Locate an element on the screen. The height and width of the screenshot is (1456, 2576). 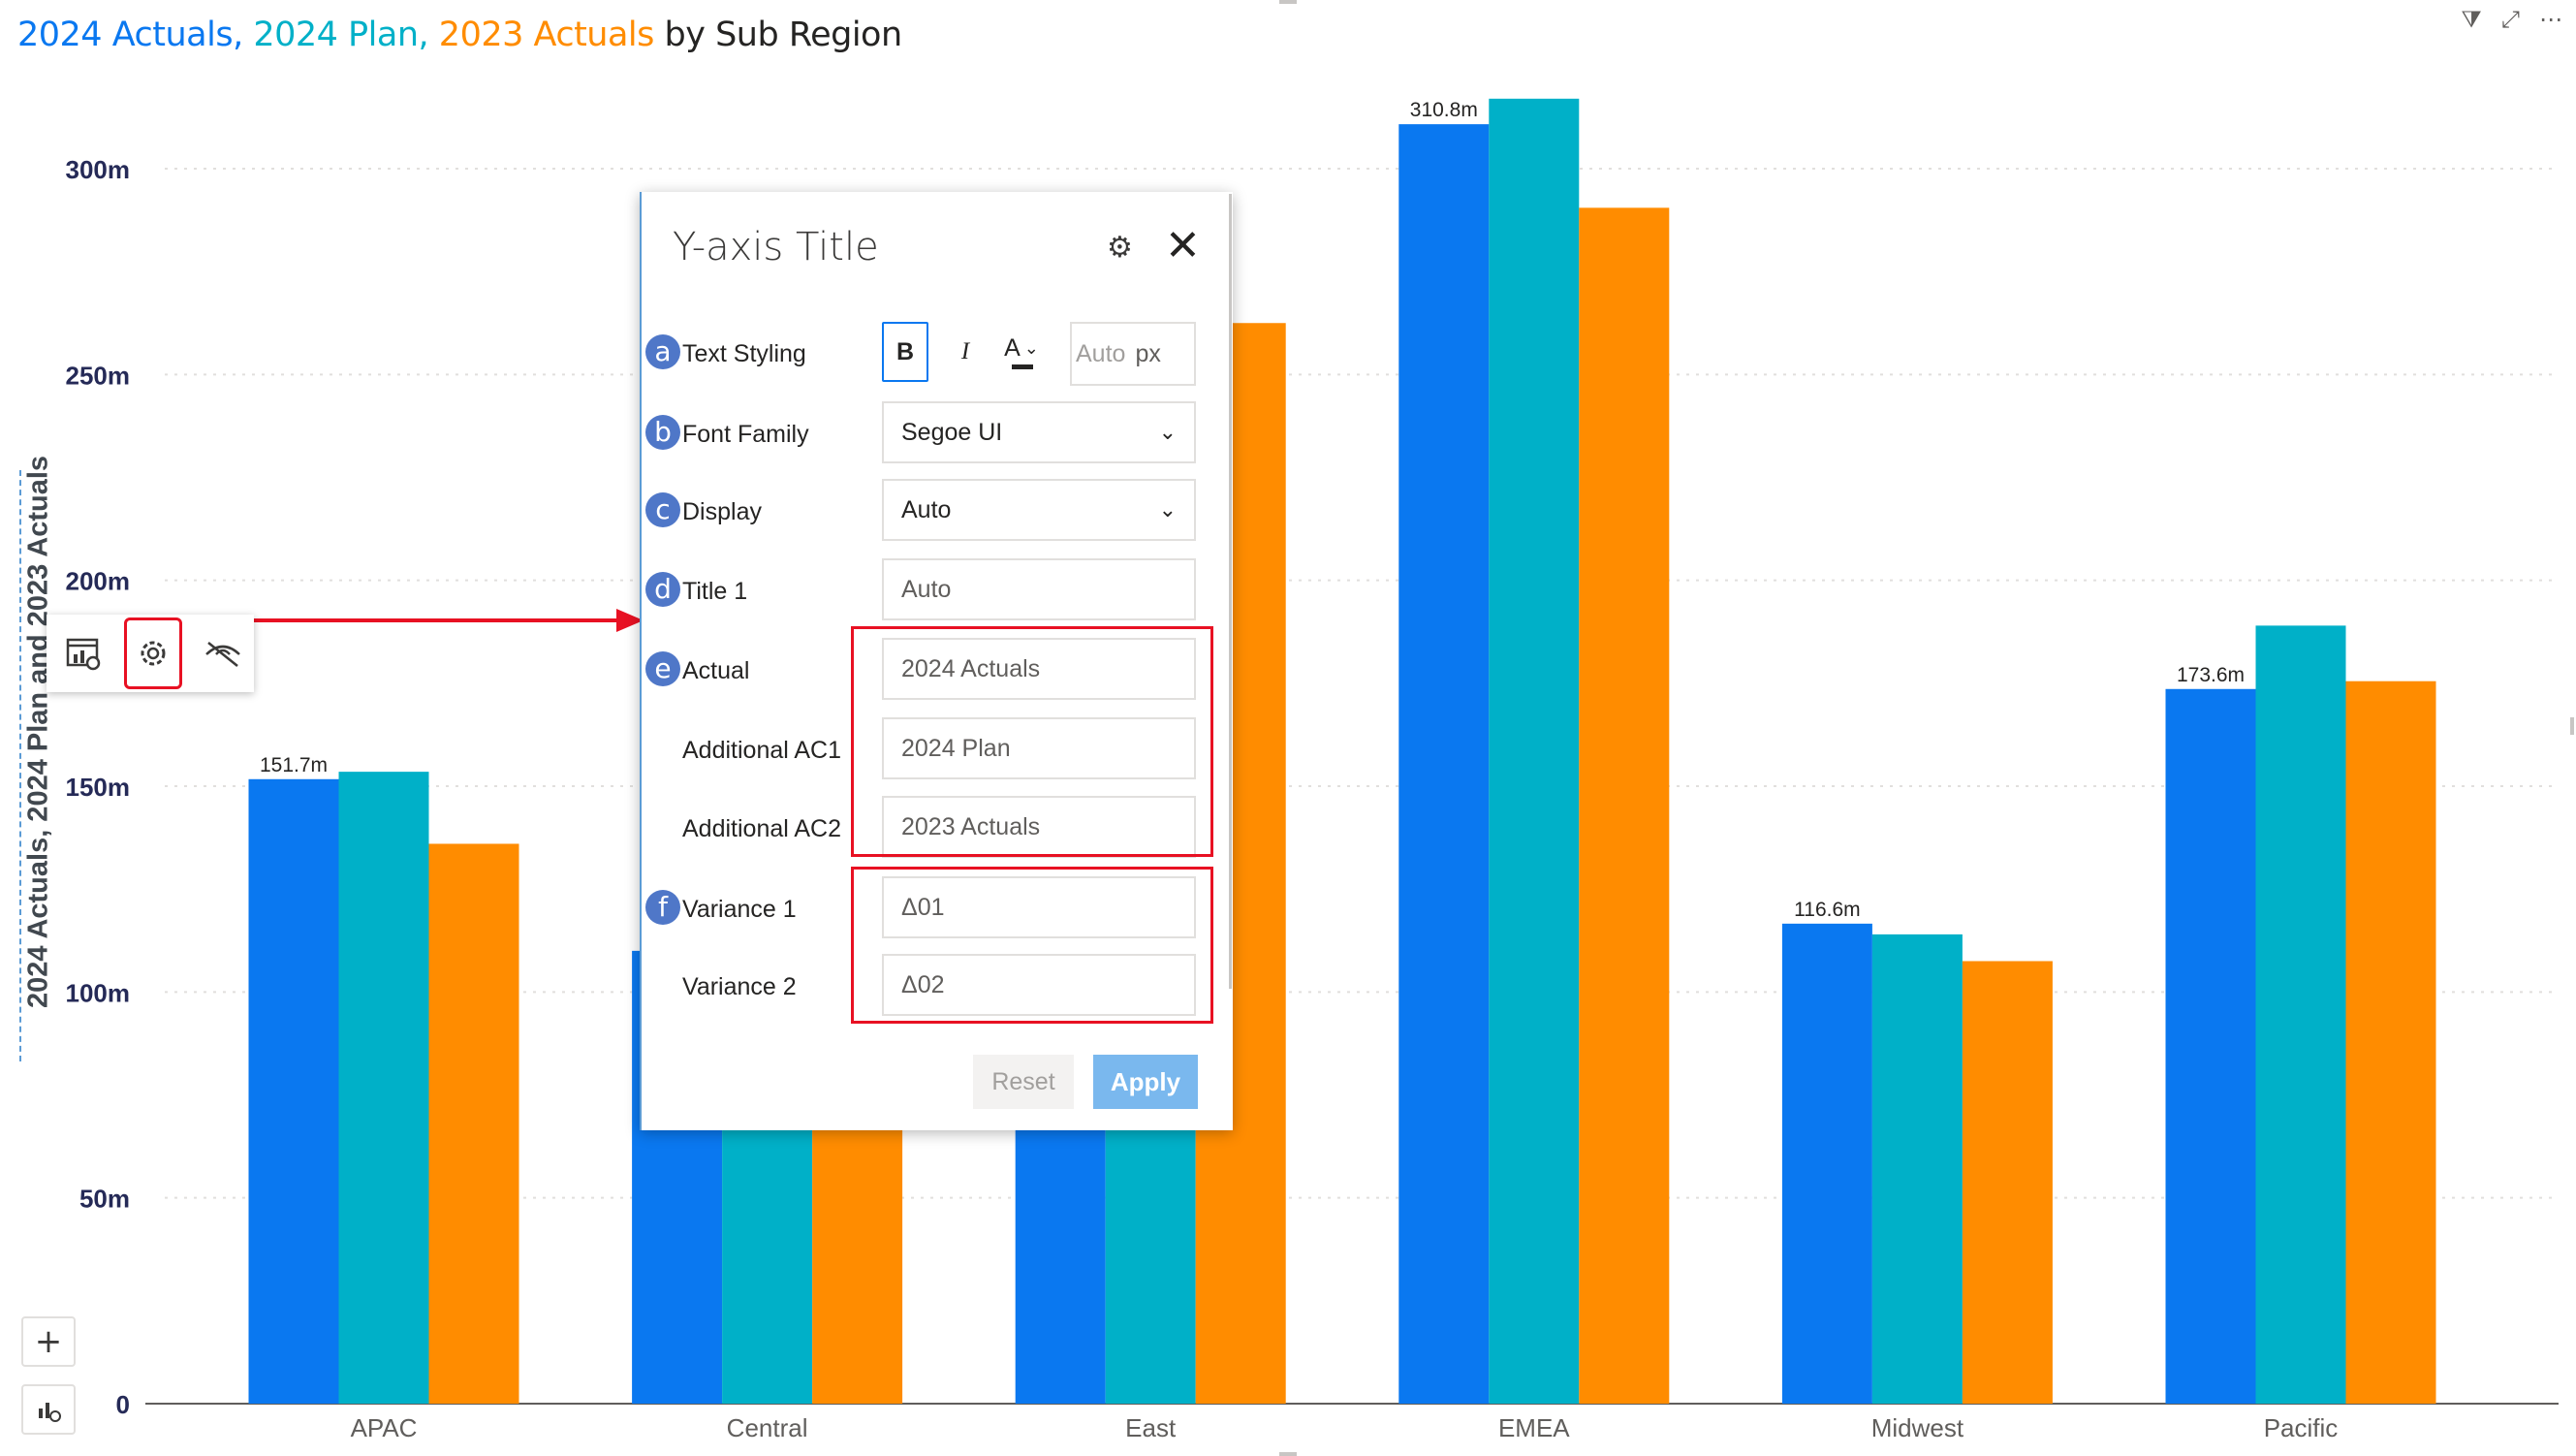
label-variance-1: Variance 1 is located at coordinates (739, 910).